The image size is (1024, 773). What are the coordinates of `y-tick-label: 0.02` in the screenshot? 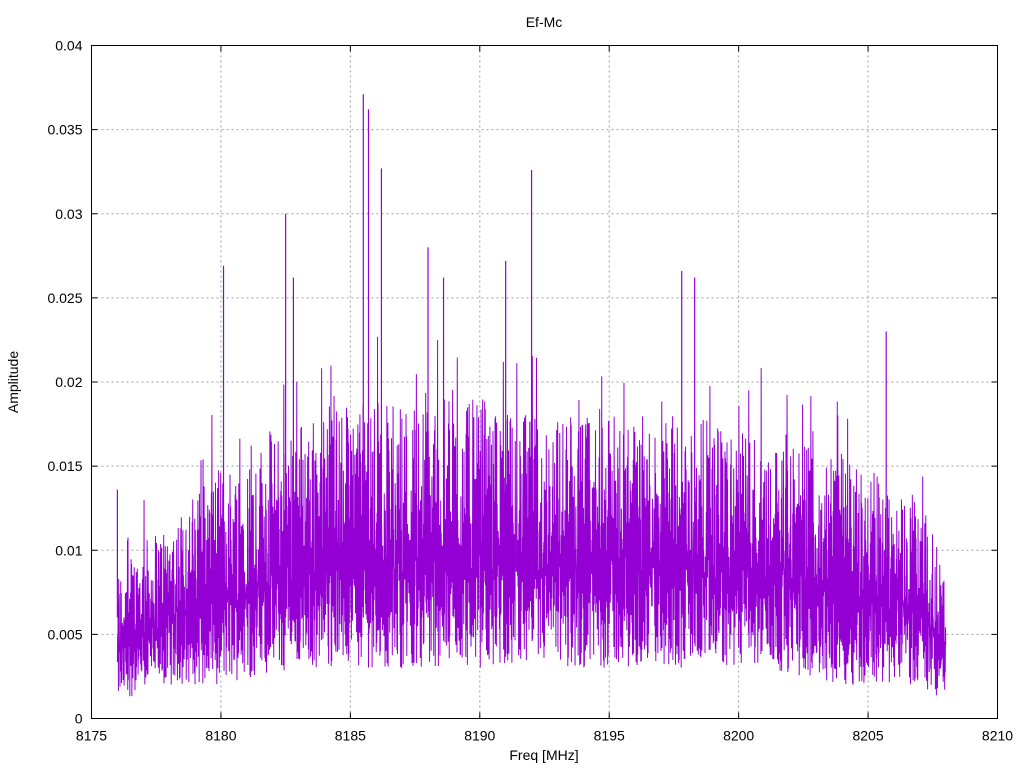 It's located at (68, 382).